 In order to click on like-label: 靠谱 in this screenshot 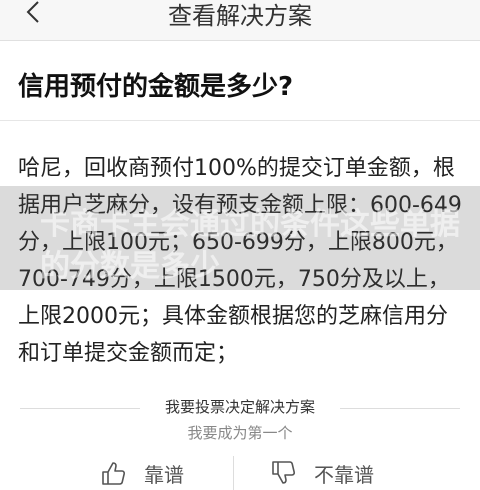, I will do `click(164, 474)`.